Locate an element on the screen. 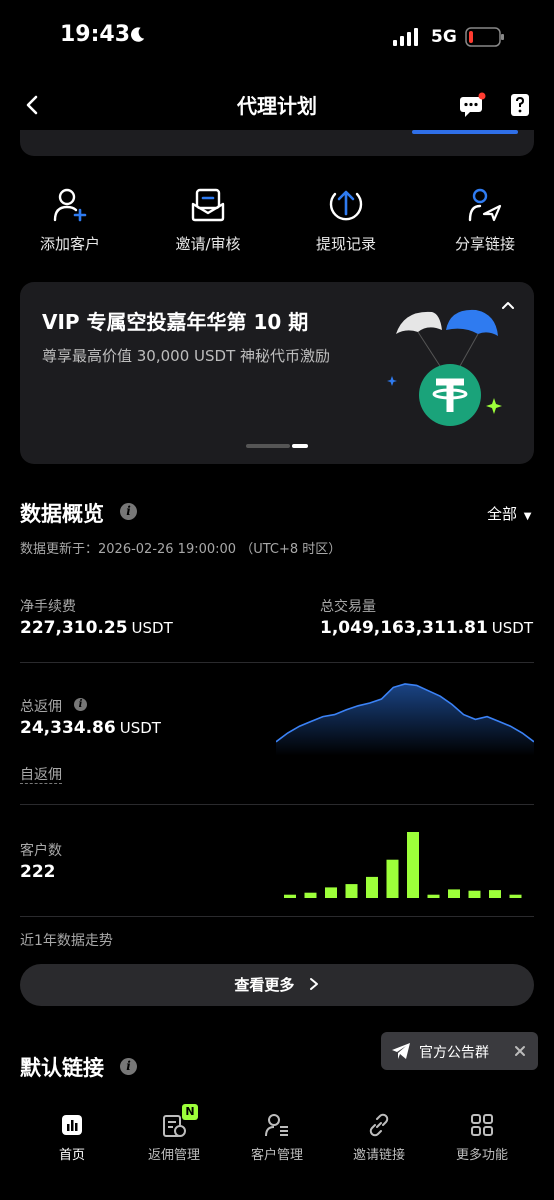  nav-more-label: 更多功能 is located at coordinates (481, 1155).